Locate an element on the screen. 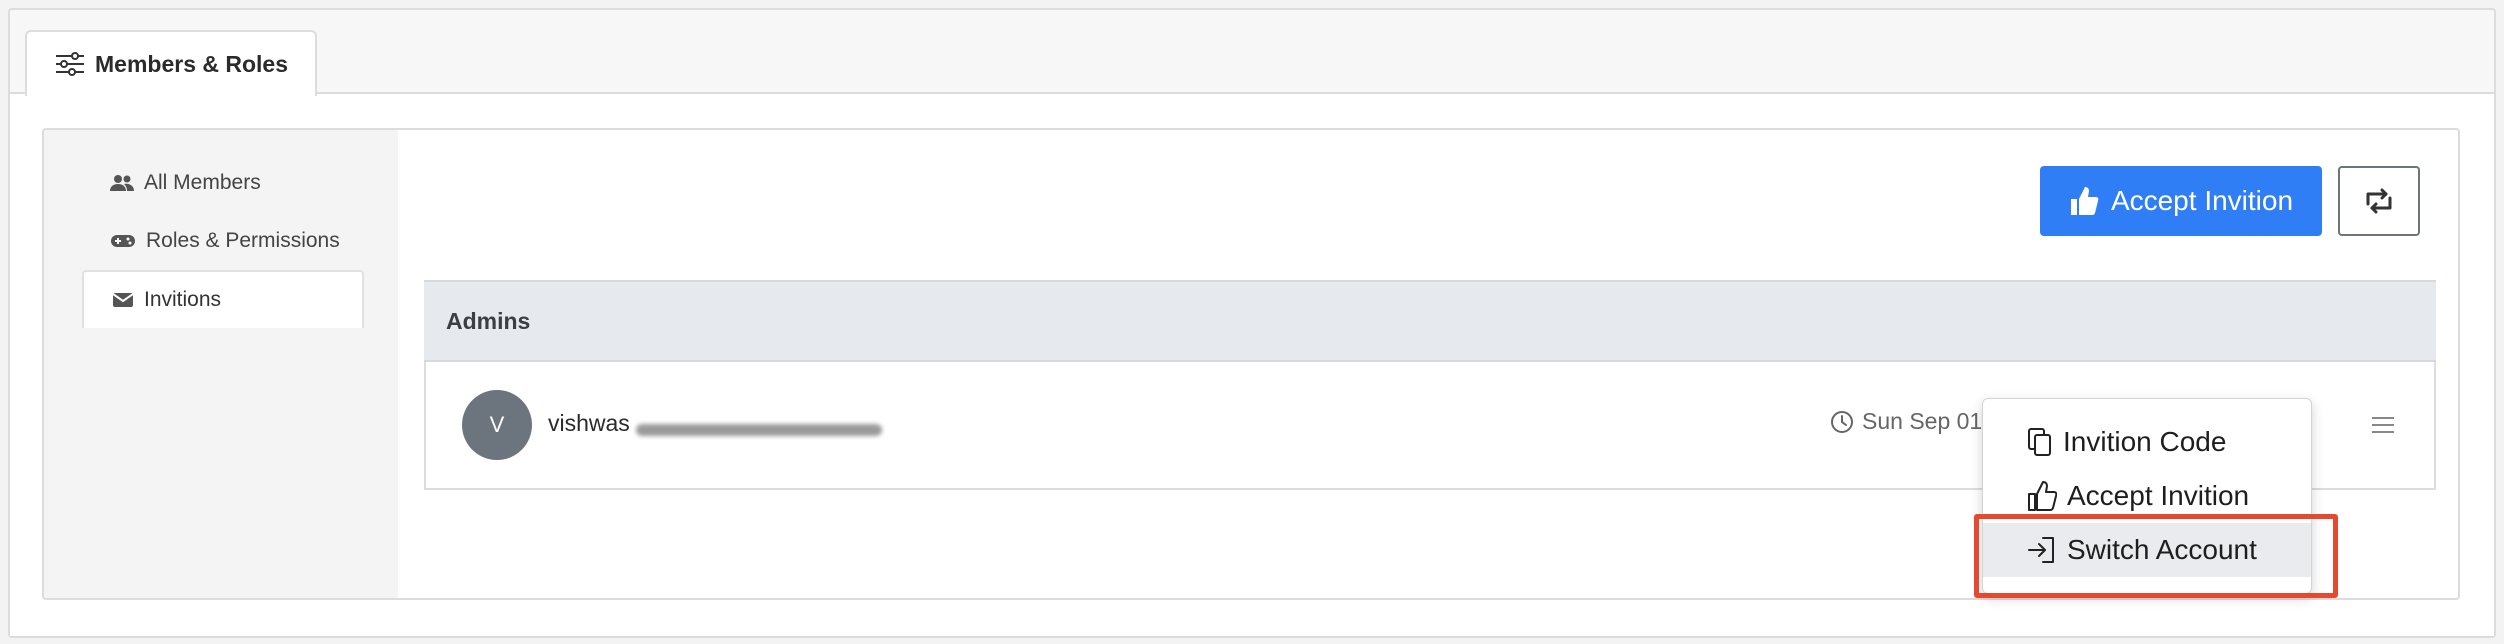 This screenshot has width=2504, height=644. redacted-email-mask is located at coordinates (759, 430).